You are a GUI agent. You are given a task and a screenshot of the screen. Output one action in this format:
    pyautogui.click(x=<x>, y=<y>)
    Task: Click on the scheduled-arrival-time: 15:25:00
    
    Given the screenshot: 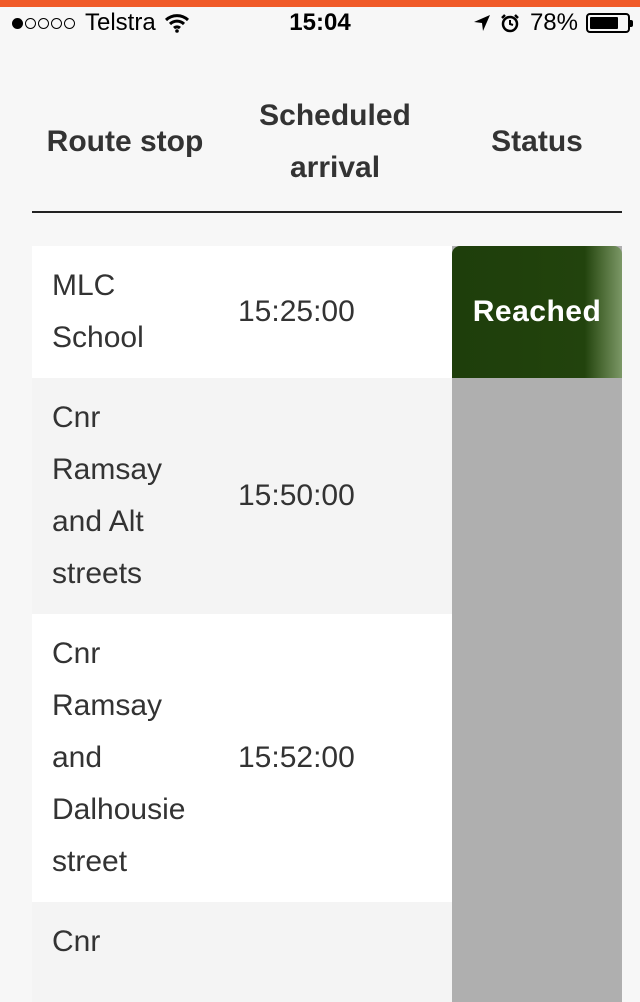 What is the action you would take?
    pyautogui.click(x=335, y=312)
    